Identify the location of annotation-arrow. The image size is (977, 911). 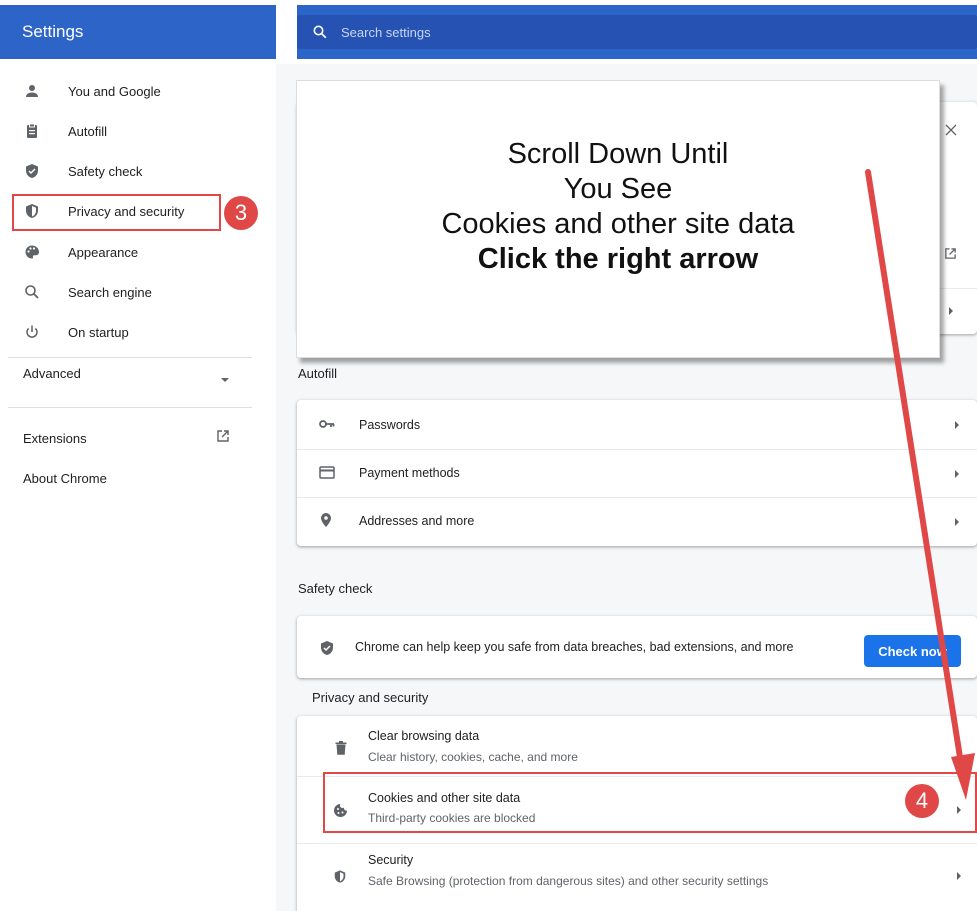
(920, 484).